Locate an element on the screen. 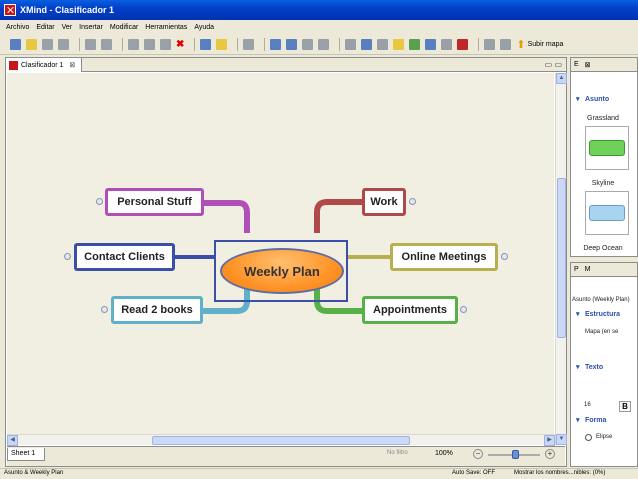 The width and height of the screenshot is (638, 479). style-skyline is located at coordinates (607, 213).